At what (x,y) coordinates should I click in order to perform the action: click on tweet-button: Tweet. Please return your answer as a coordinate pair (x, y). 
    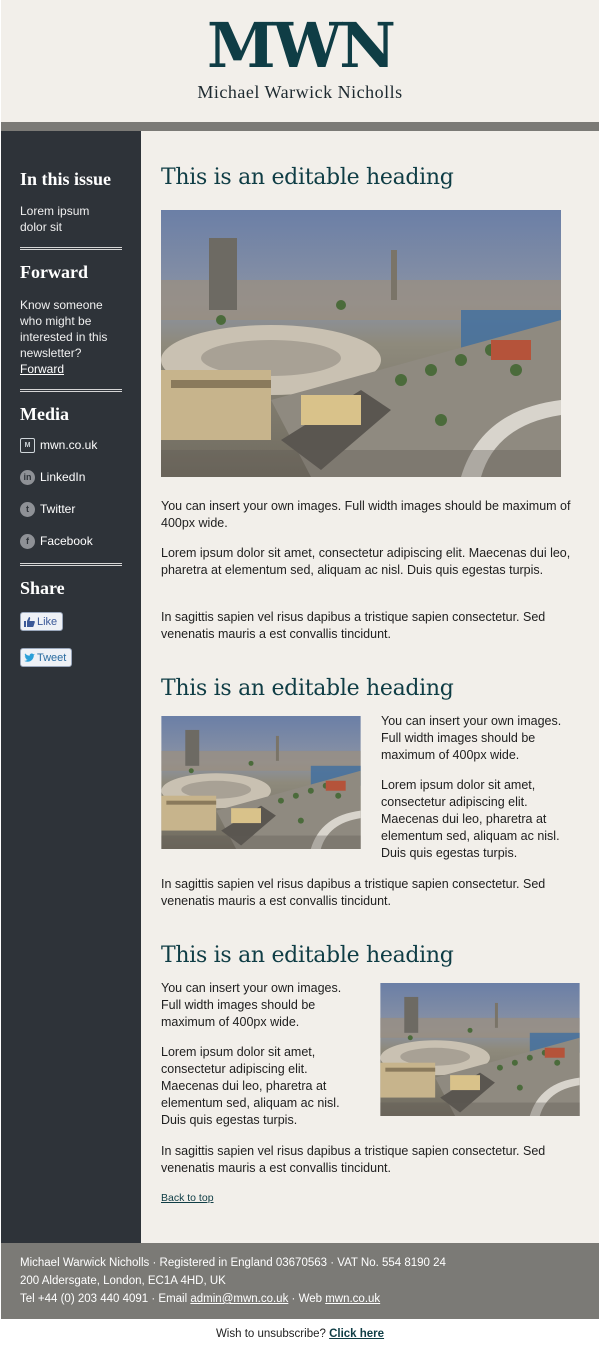
    Looking at the image, I should click on (46, 657).